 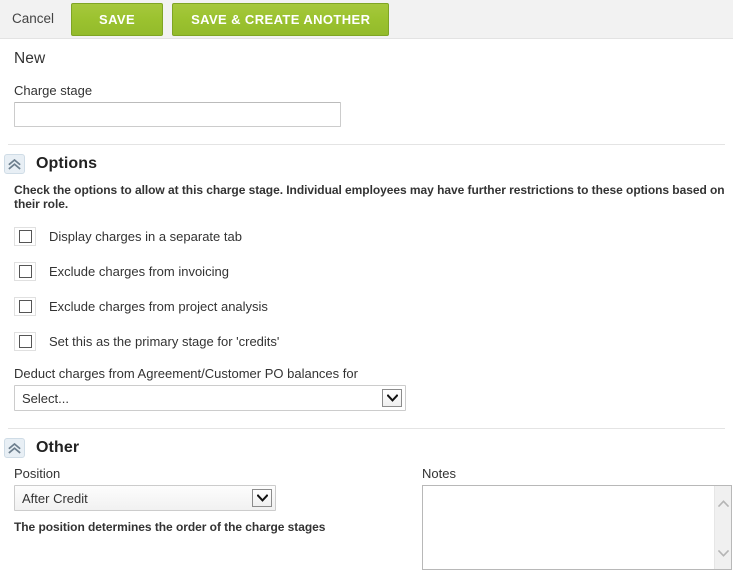 What do you see at coordinates (366, 428) in the screenshot?
I see `divider-other` at bounding box center [366, 428].